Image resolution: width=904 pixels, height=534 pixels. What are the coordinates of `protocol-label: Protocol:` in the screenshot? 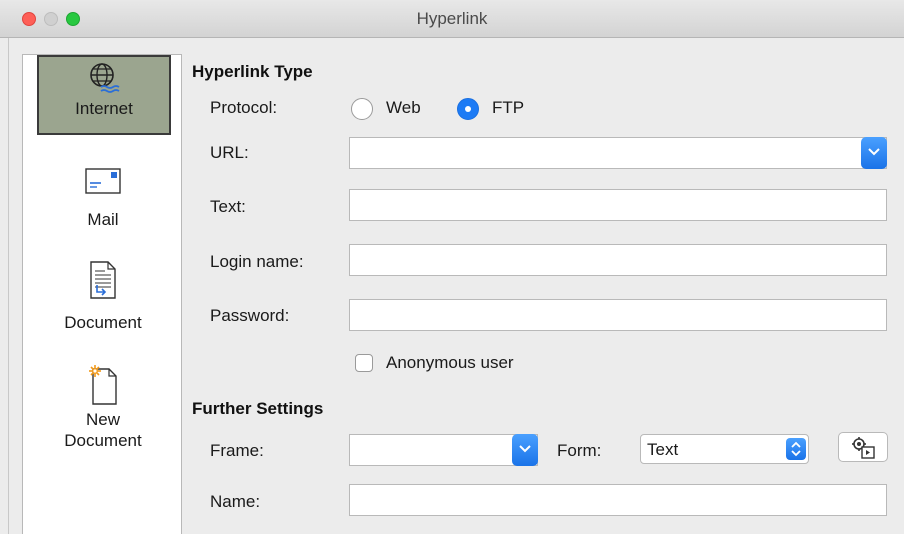 It's located at (244, 107).